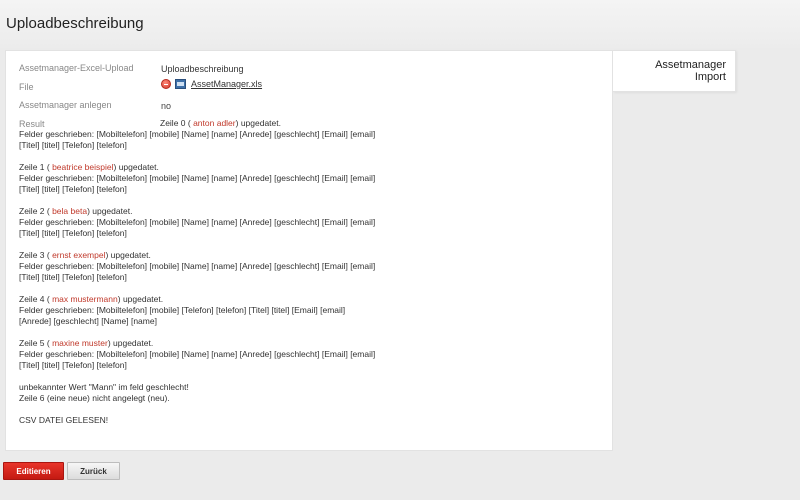  I want to click on entry-prefix: Zeile 2 (, so click(36, 211).